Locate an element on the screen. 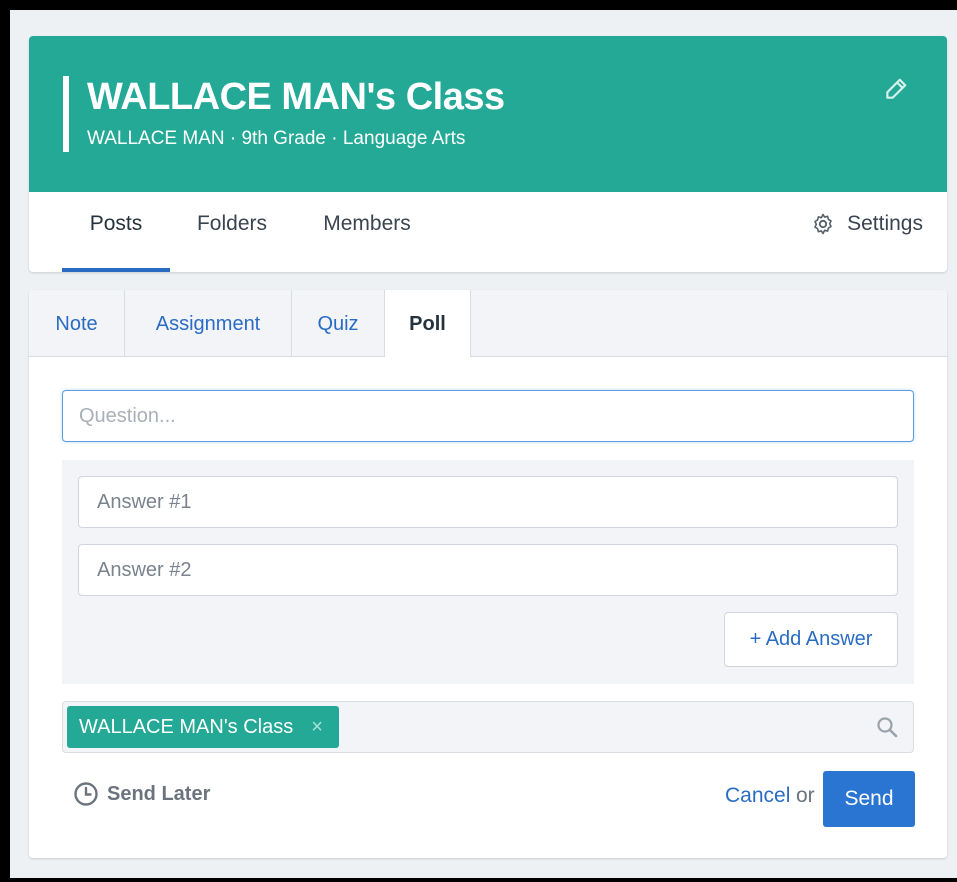  settings-link: Settings is located at coordinates (867, 224).